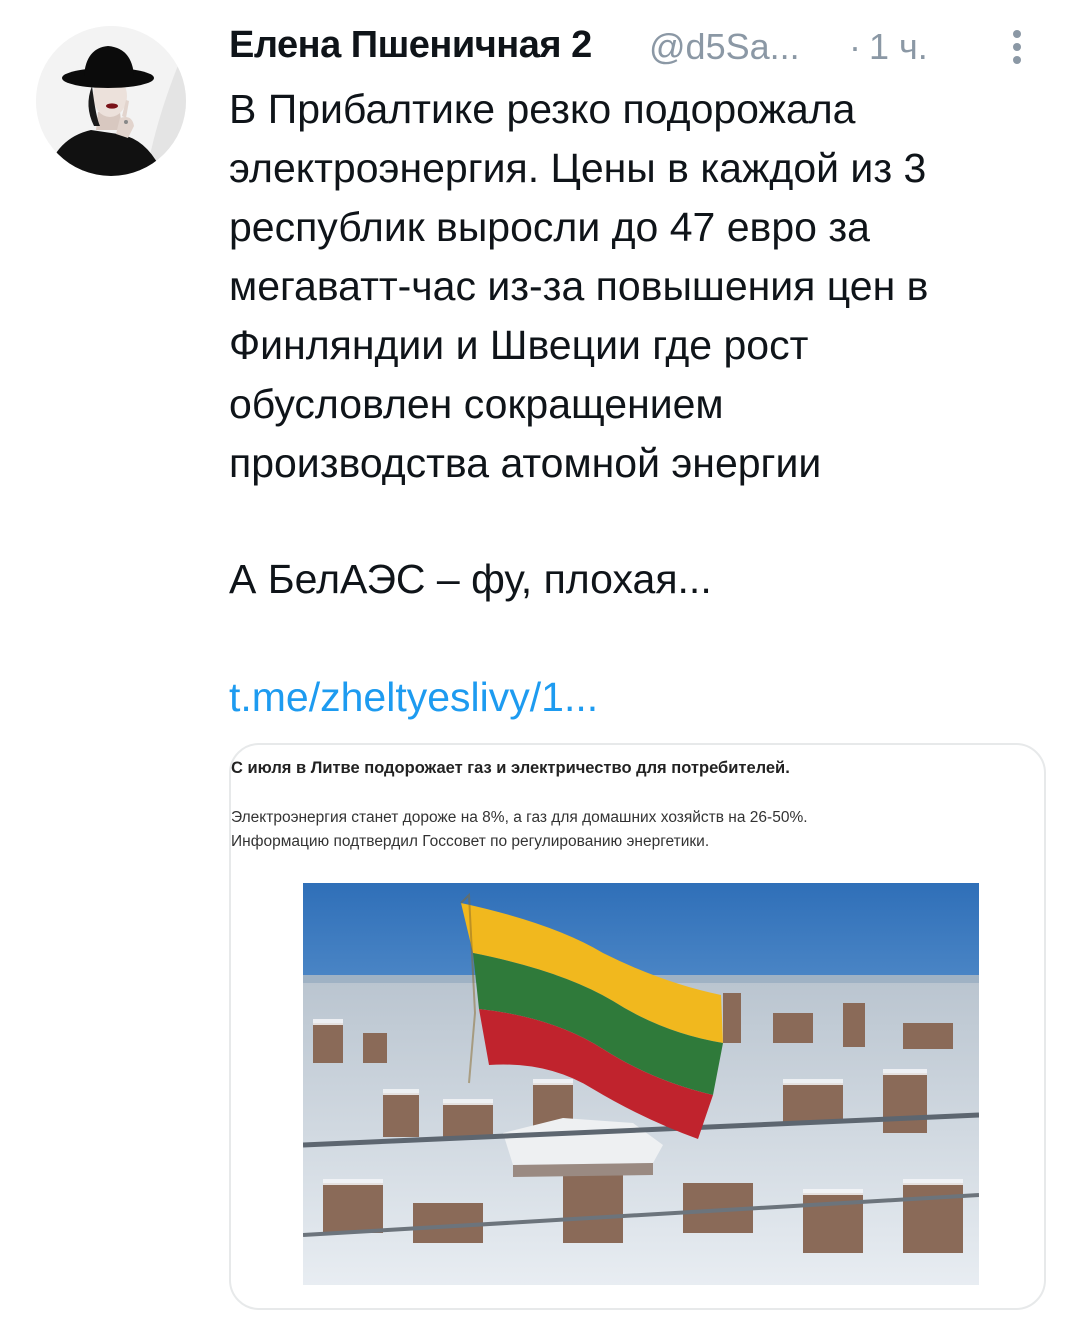  I want to click on tweet-time: 1 ч., so click(898, 47).